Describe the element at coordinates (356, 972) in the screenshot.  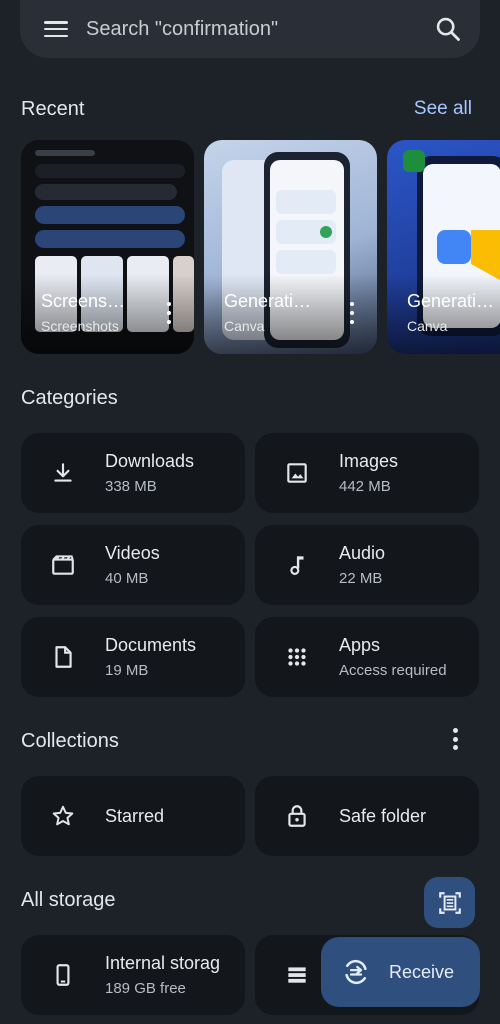
I see `receive-icon` at that location.